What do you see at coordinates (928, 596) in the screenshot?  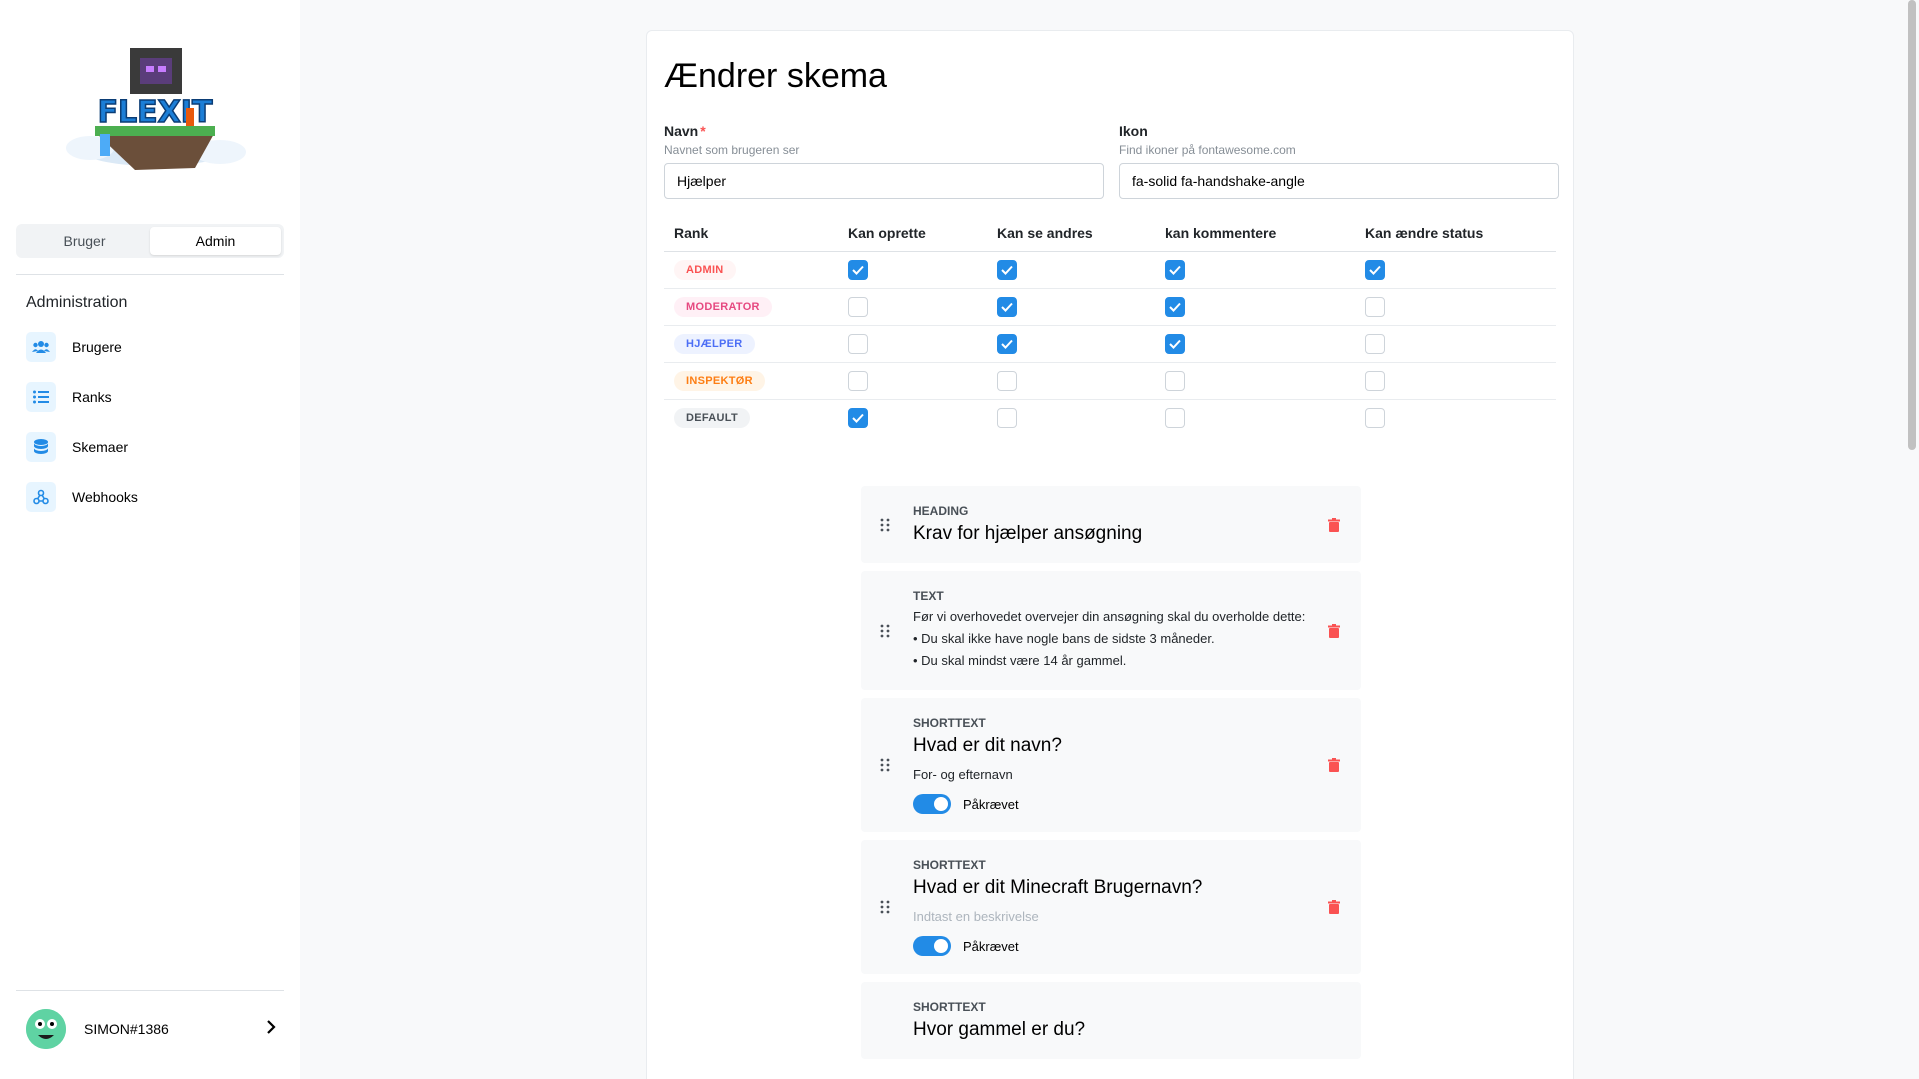 I see `item-type: TEXT` at bounding box center [928, 596].